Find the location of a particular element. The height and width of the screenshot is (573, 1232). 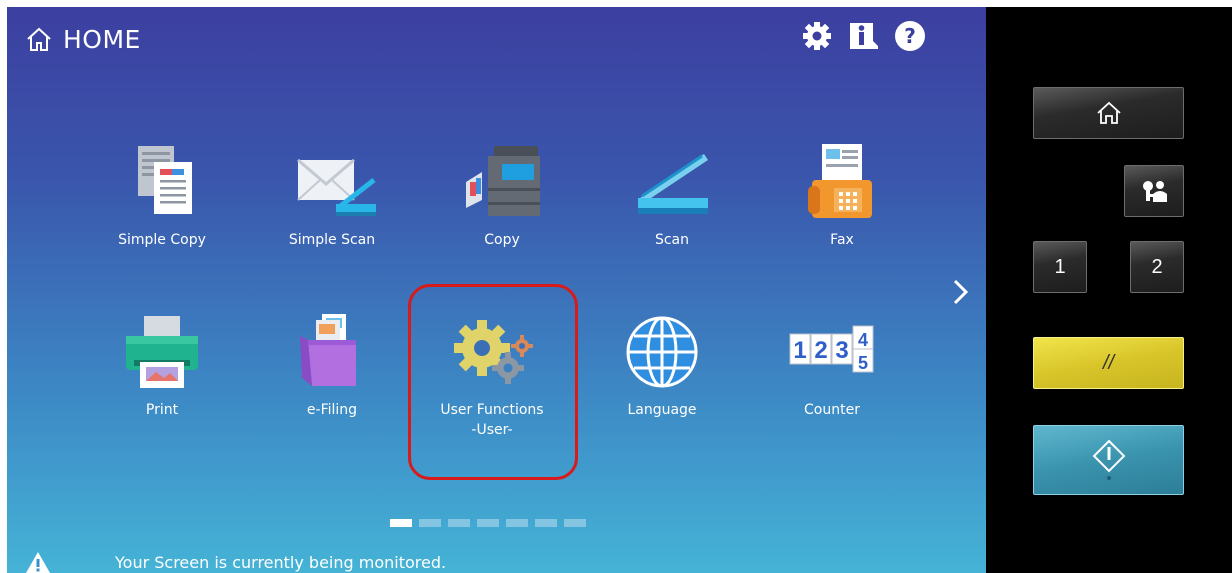

tile-label: Simple Scan is located at coordinates (332, 240).